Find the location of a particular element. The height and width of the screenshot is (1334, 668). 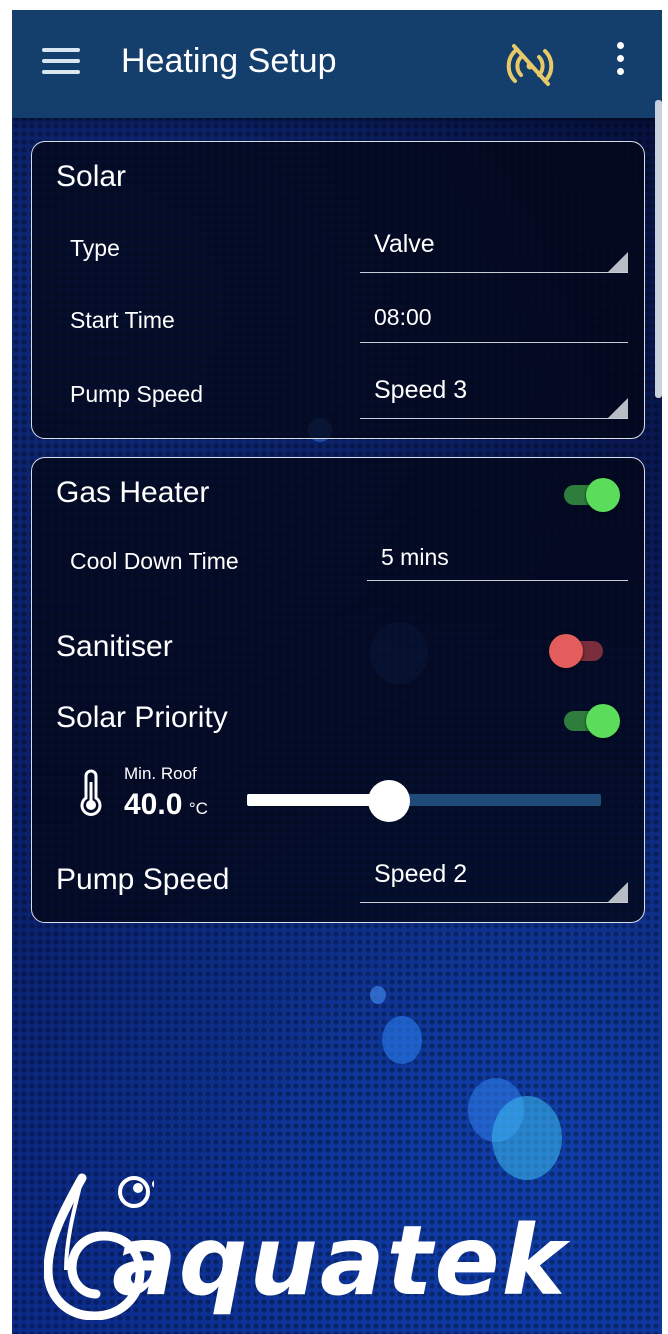

type-value: Valve is located at coordinates (404, 244).